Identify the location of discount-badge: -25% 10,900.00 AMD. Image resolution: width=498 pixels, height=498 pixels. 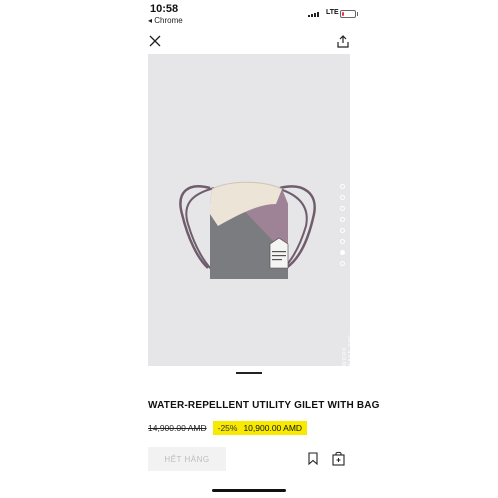
(260, 428).